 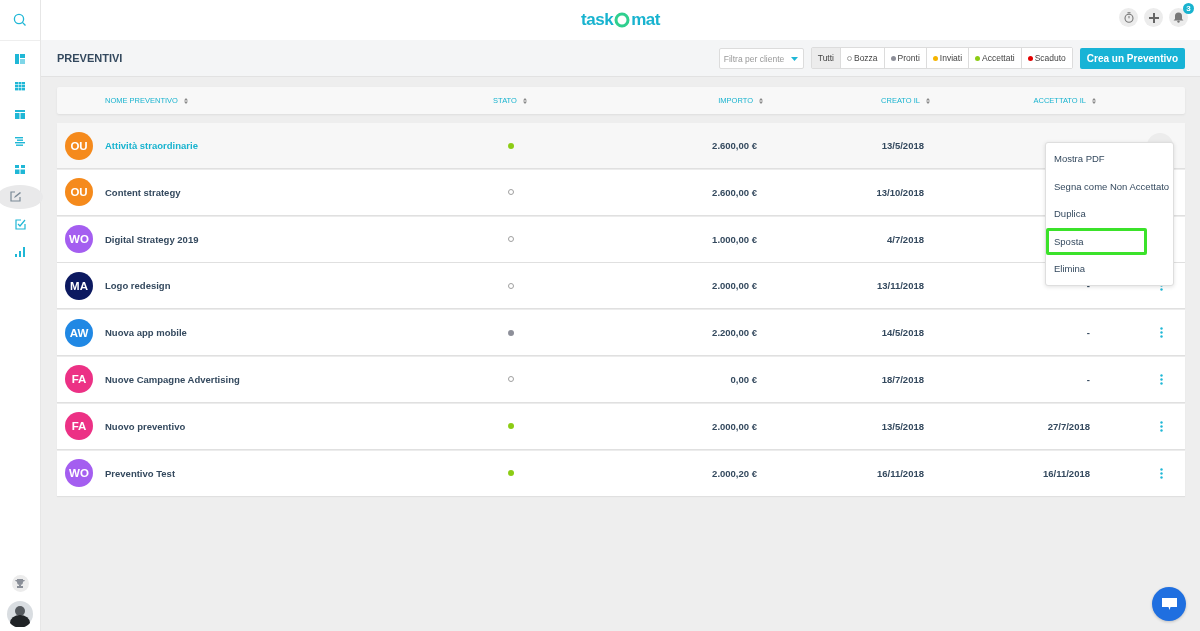 What do you see at coordinates (620, 20) in the screenshot?
I see `app-logo: task mat` at bounding box center [620, 20].